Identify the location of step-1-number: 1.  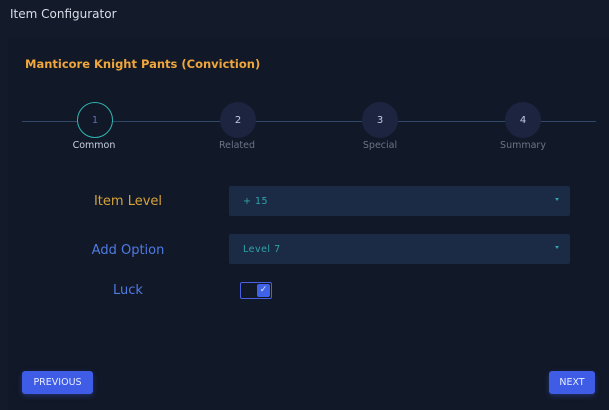
(95, 120).